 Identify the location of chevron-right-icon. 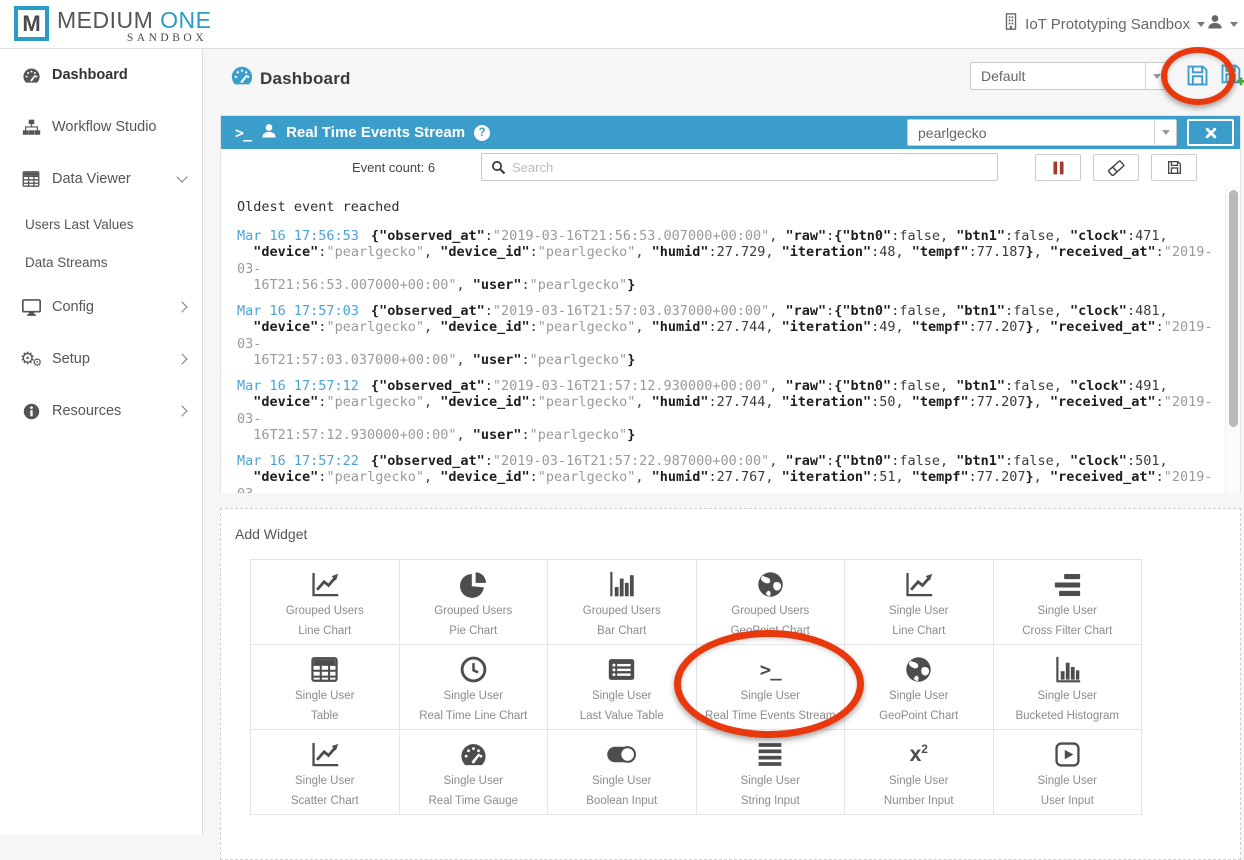
(182, 411).